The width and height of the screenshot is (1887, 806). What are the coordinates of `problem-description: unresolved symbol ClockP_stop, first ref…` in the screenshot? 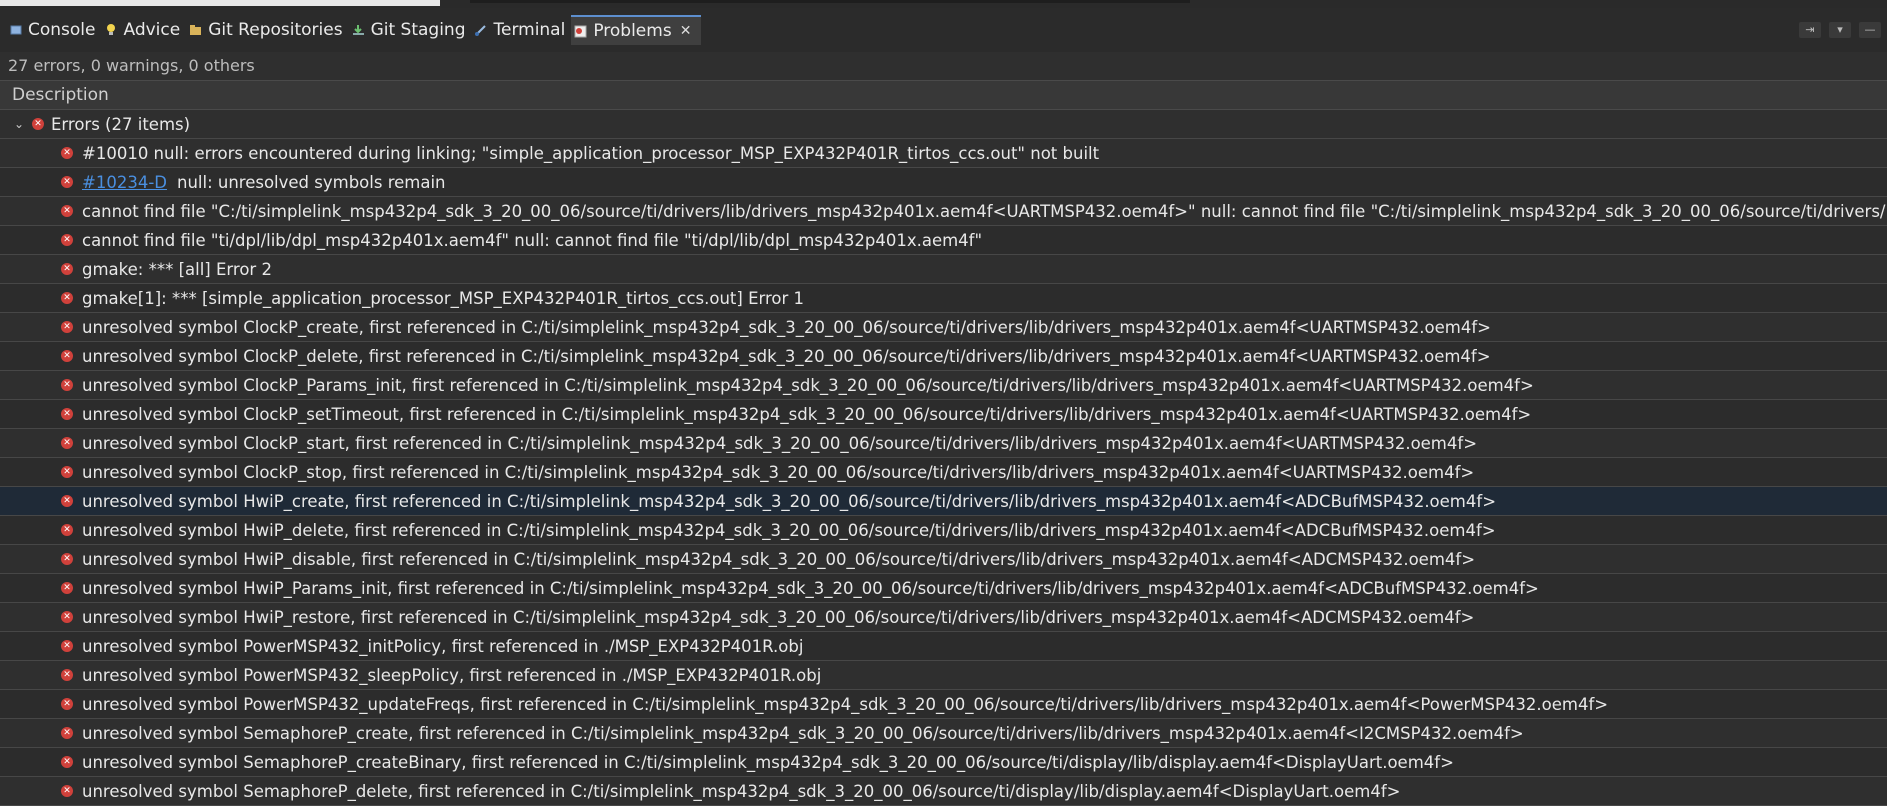 It's located at (778, 472).